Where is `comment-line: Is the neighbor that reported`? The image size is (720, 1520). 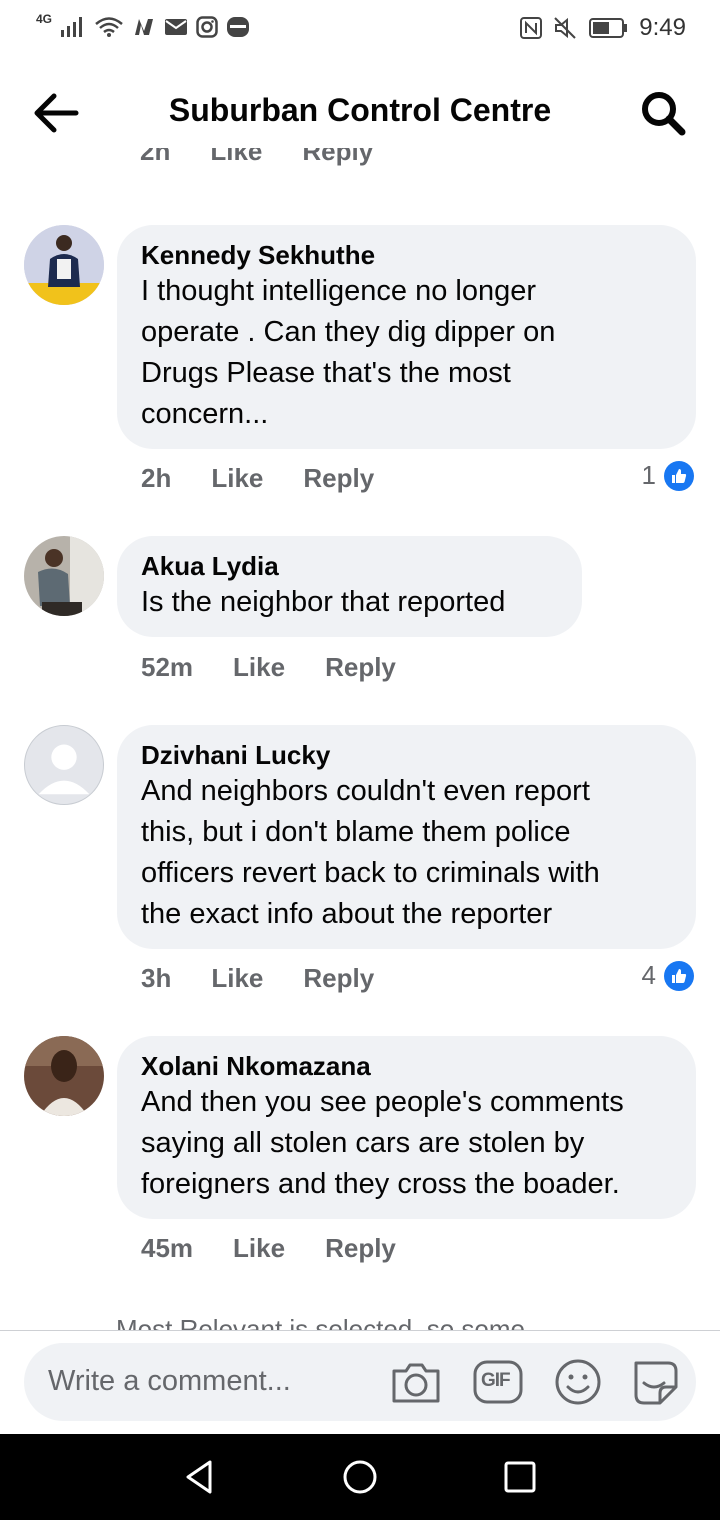 comment-line: Is the neighbor that reported is located at coordinates (323, 602).